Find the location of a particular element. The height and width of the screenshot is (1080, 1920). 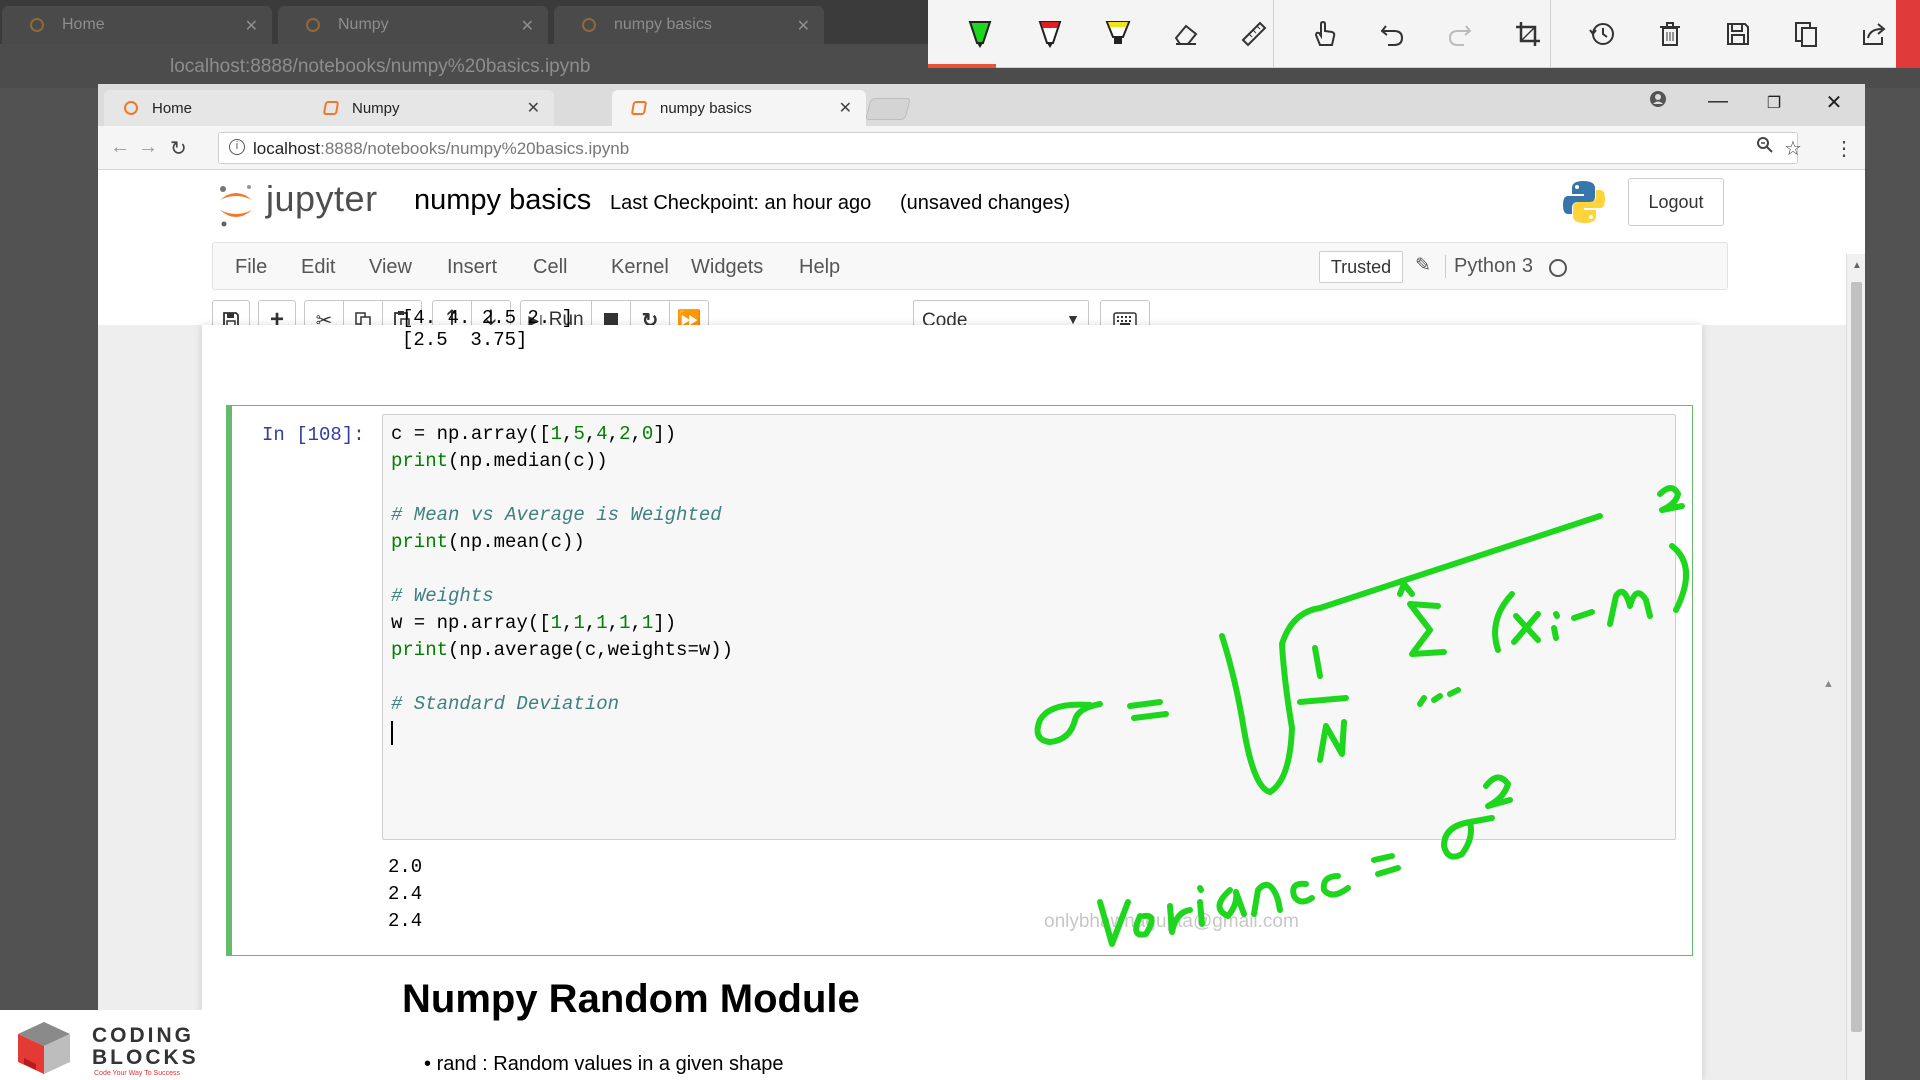

tab-strip: Home ✕ Numpy ✕ numpy basics ✕ — ❐ ✕ is located at coordinates (981, 105).